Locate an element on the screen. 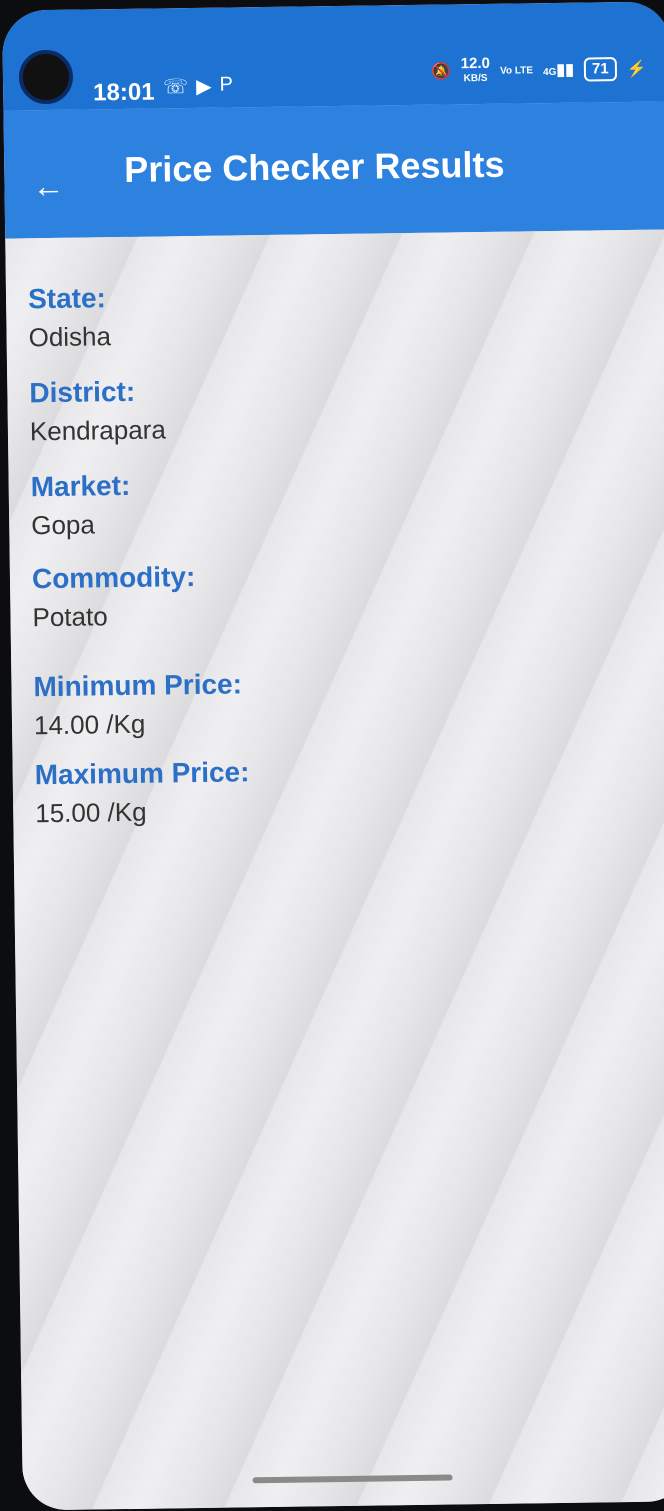 Image resolution: width=664 pixels, height=1511 pixels. charging-icon: ⚡ is located at coordinates (636, 69).